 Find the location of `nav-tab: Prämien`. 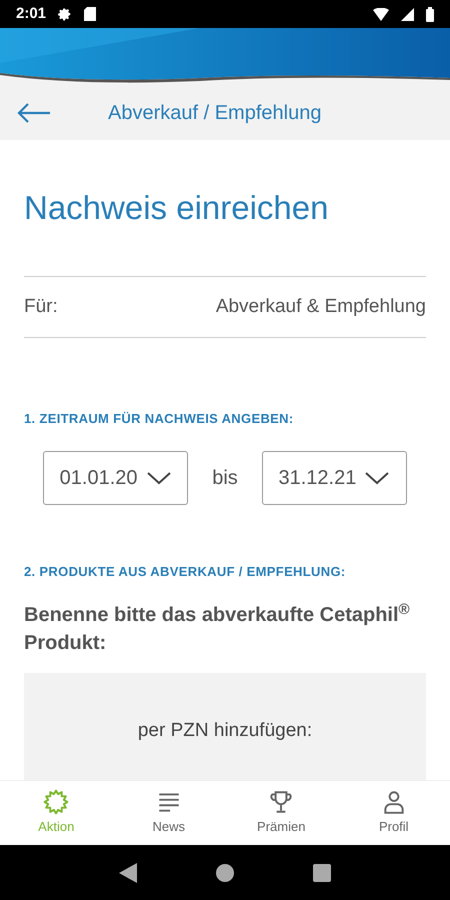

nav-tab: Prämien is located at coordinates (281, 813).